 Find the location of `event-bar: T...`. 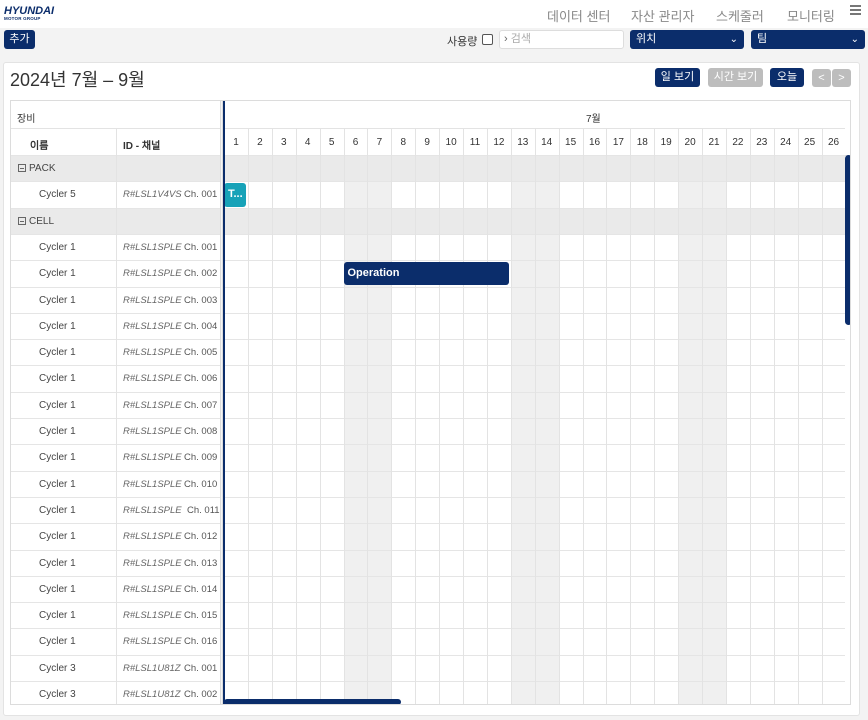

event-bar: T... is located at coordinates (235, 195).